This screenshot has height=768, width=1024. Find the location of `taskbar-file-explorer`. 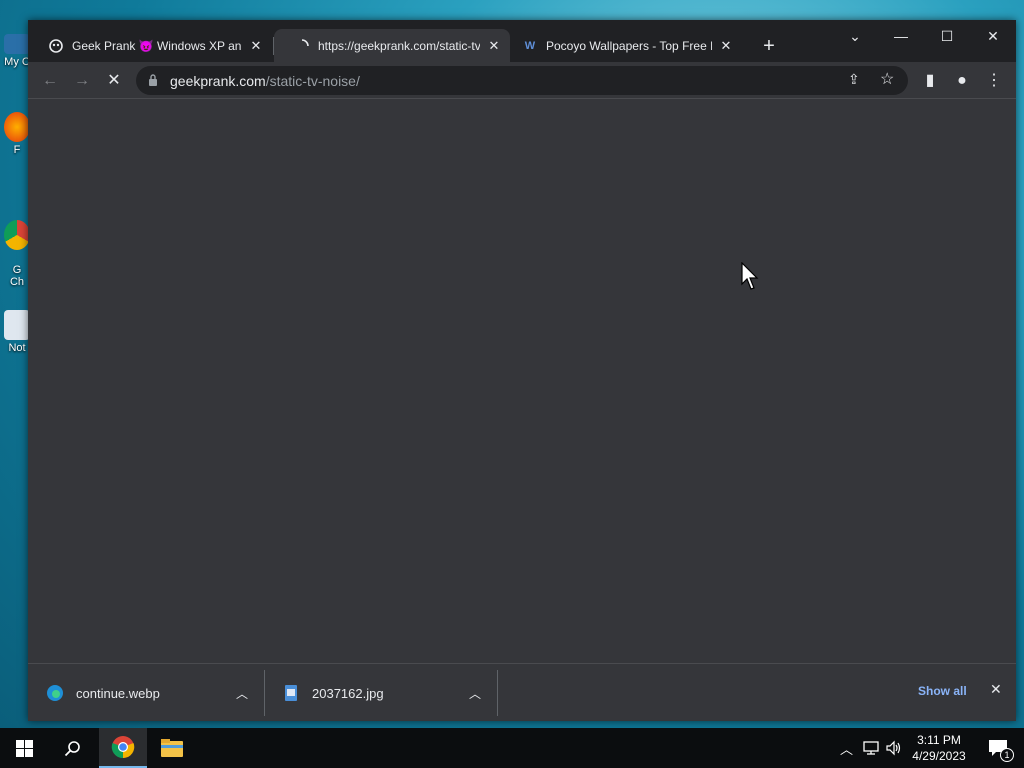

taskbar-file-explorer is located at coordinates (172, 748).